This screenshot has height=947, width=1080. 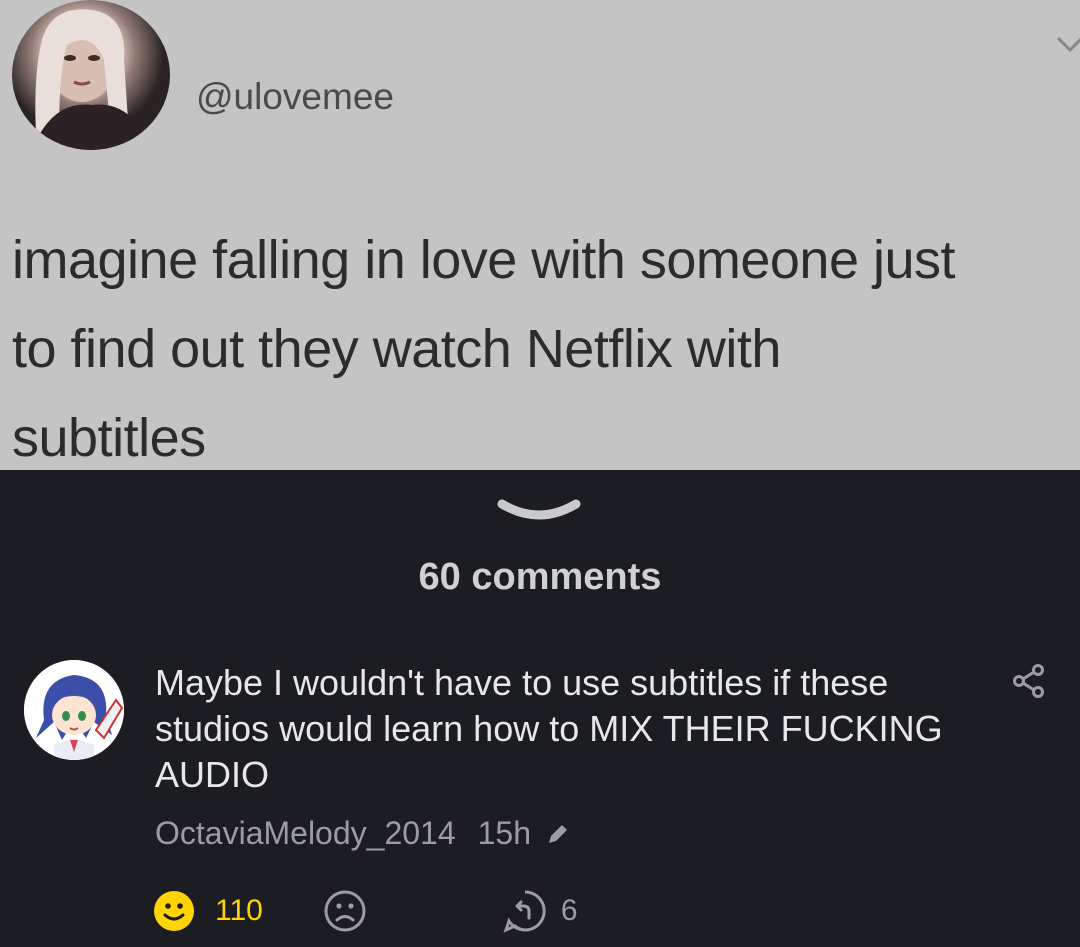 I want to click on share-icon, so click(x=1029, y=681).